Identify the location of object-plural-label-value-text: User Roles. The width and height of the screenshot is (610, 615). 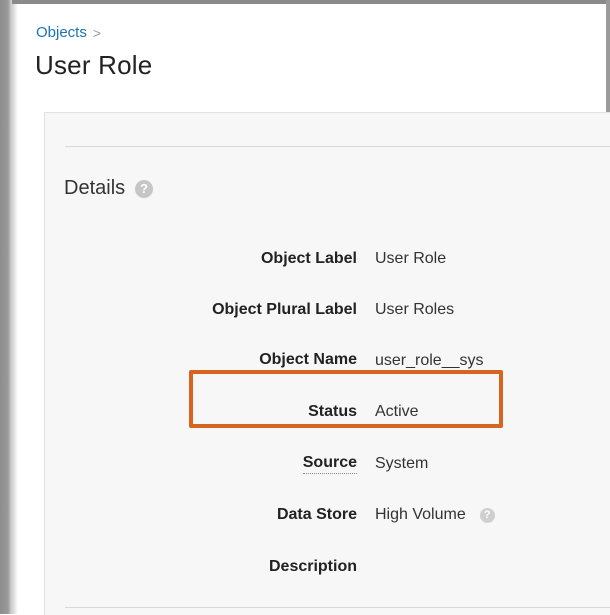
(415, 309).